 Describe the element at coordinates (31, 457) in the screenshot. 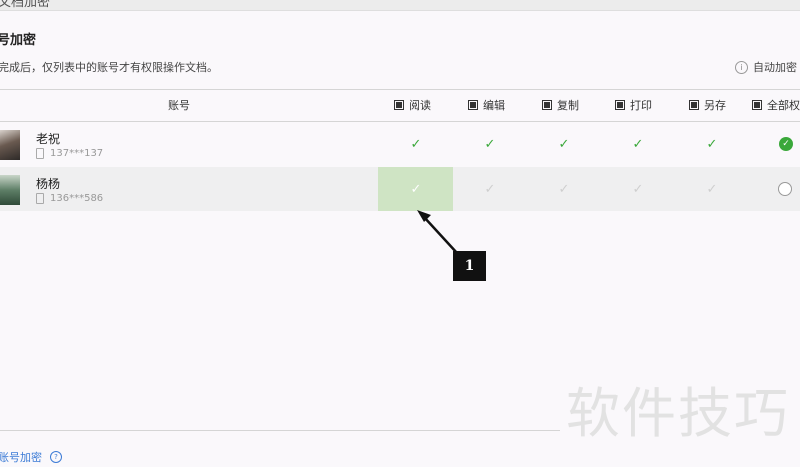

I see `add-account-link: 账号加密 ?` at that location.